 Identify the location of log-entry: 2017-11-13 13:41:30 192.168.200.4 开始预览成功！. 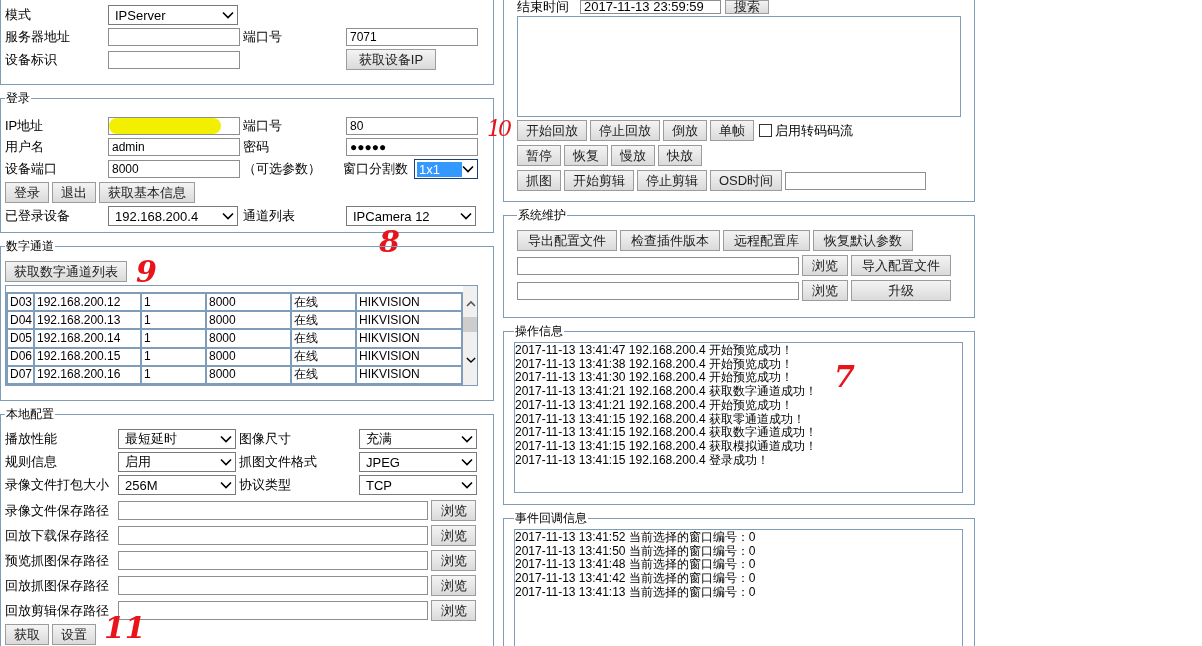
(654, 378).